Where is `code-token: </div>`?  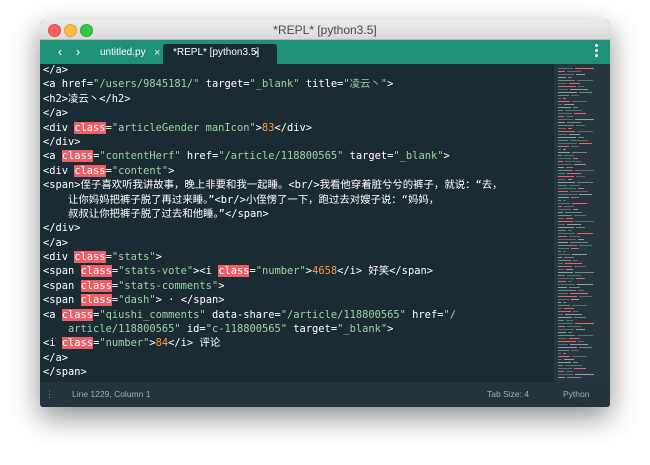
code-token: </div> is located at coordinates (293, 127).